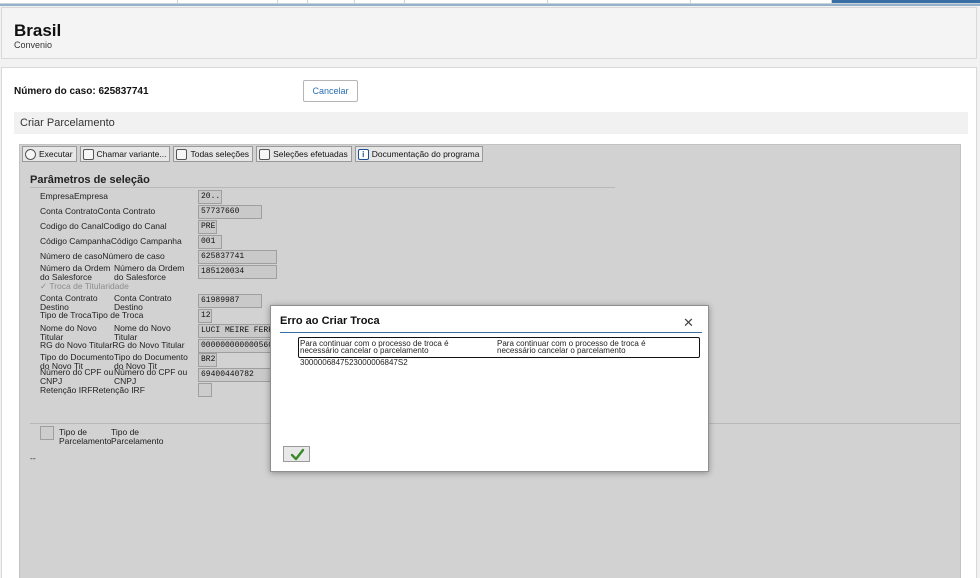 The height and width of the screenshot is (578, 980). Describe the element at coordinates (490, 5) in the screenshot. I see `top-divider` at that location.